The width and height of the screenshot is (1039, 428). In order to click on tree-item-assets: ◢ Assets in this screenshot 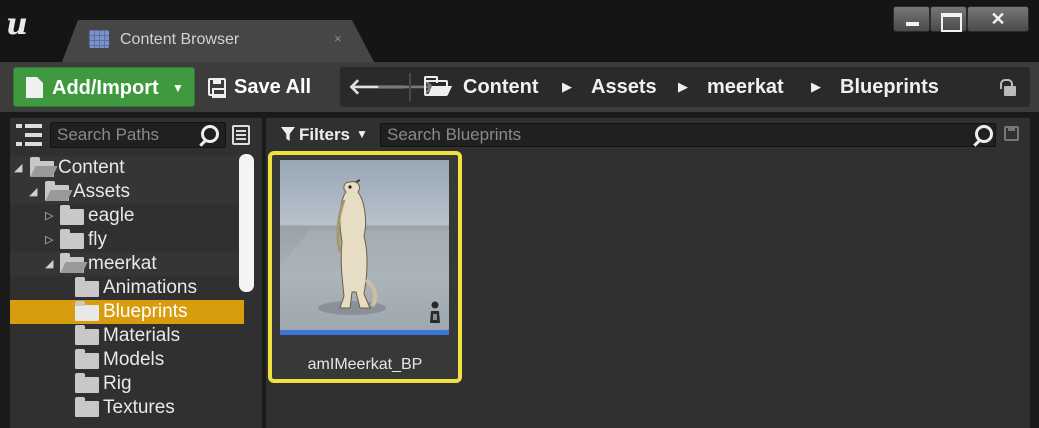, I will do `click(127, 192)`.